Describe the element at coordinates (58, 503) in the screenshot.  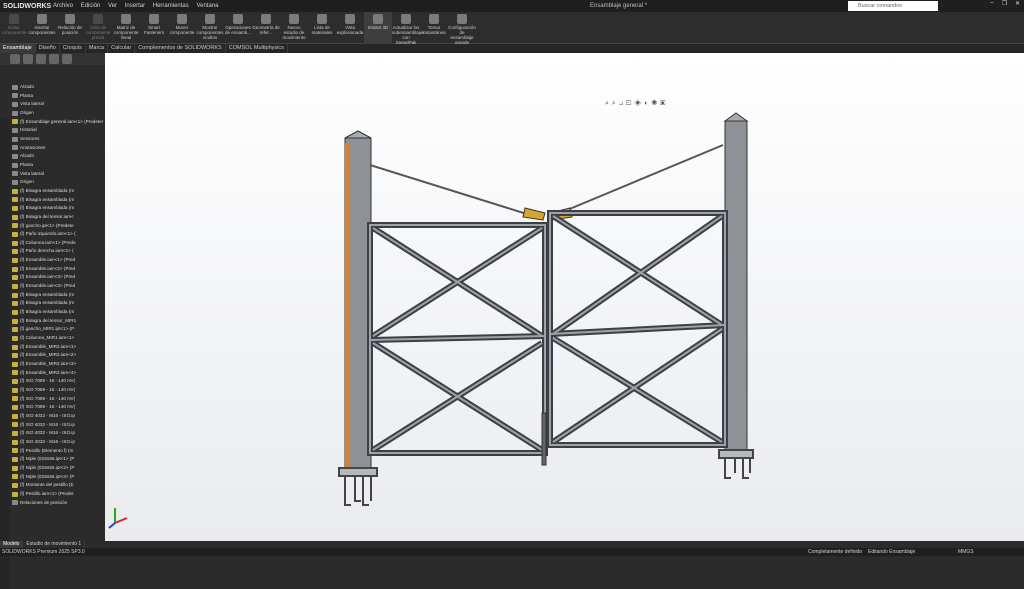
I see `tree-node: Relaciones de posición` at that location.